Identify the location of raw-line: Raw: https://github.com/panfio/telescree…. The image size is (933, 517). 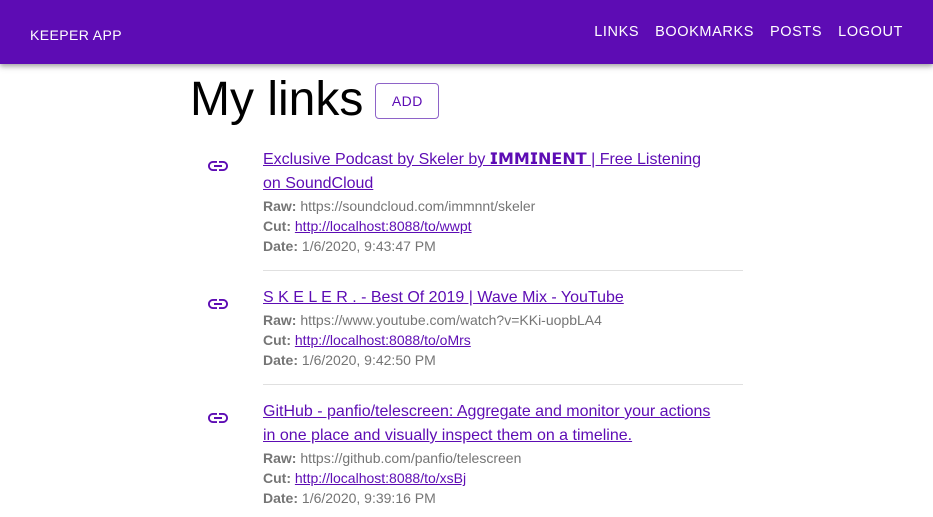
(503, 458).